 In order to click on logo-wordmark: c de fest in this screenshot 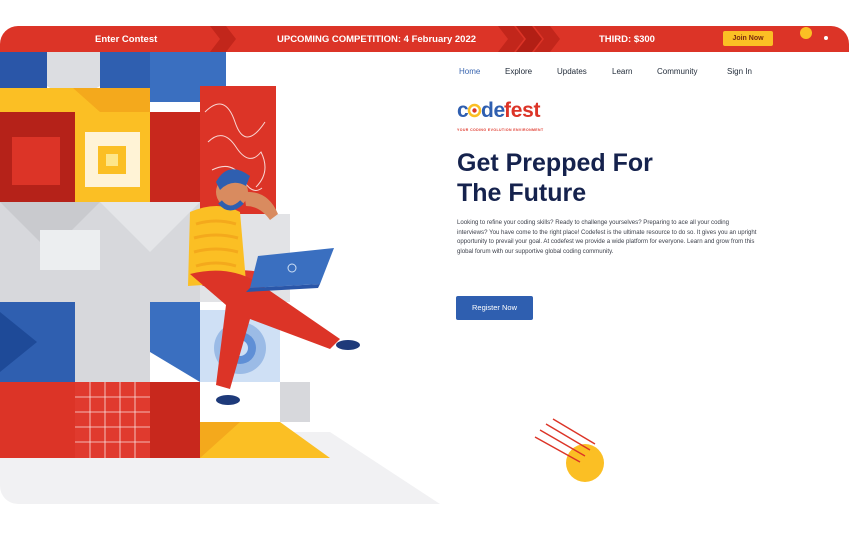, I will do `click(501, 112)`.